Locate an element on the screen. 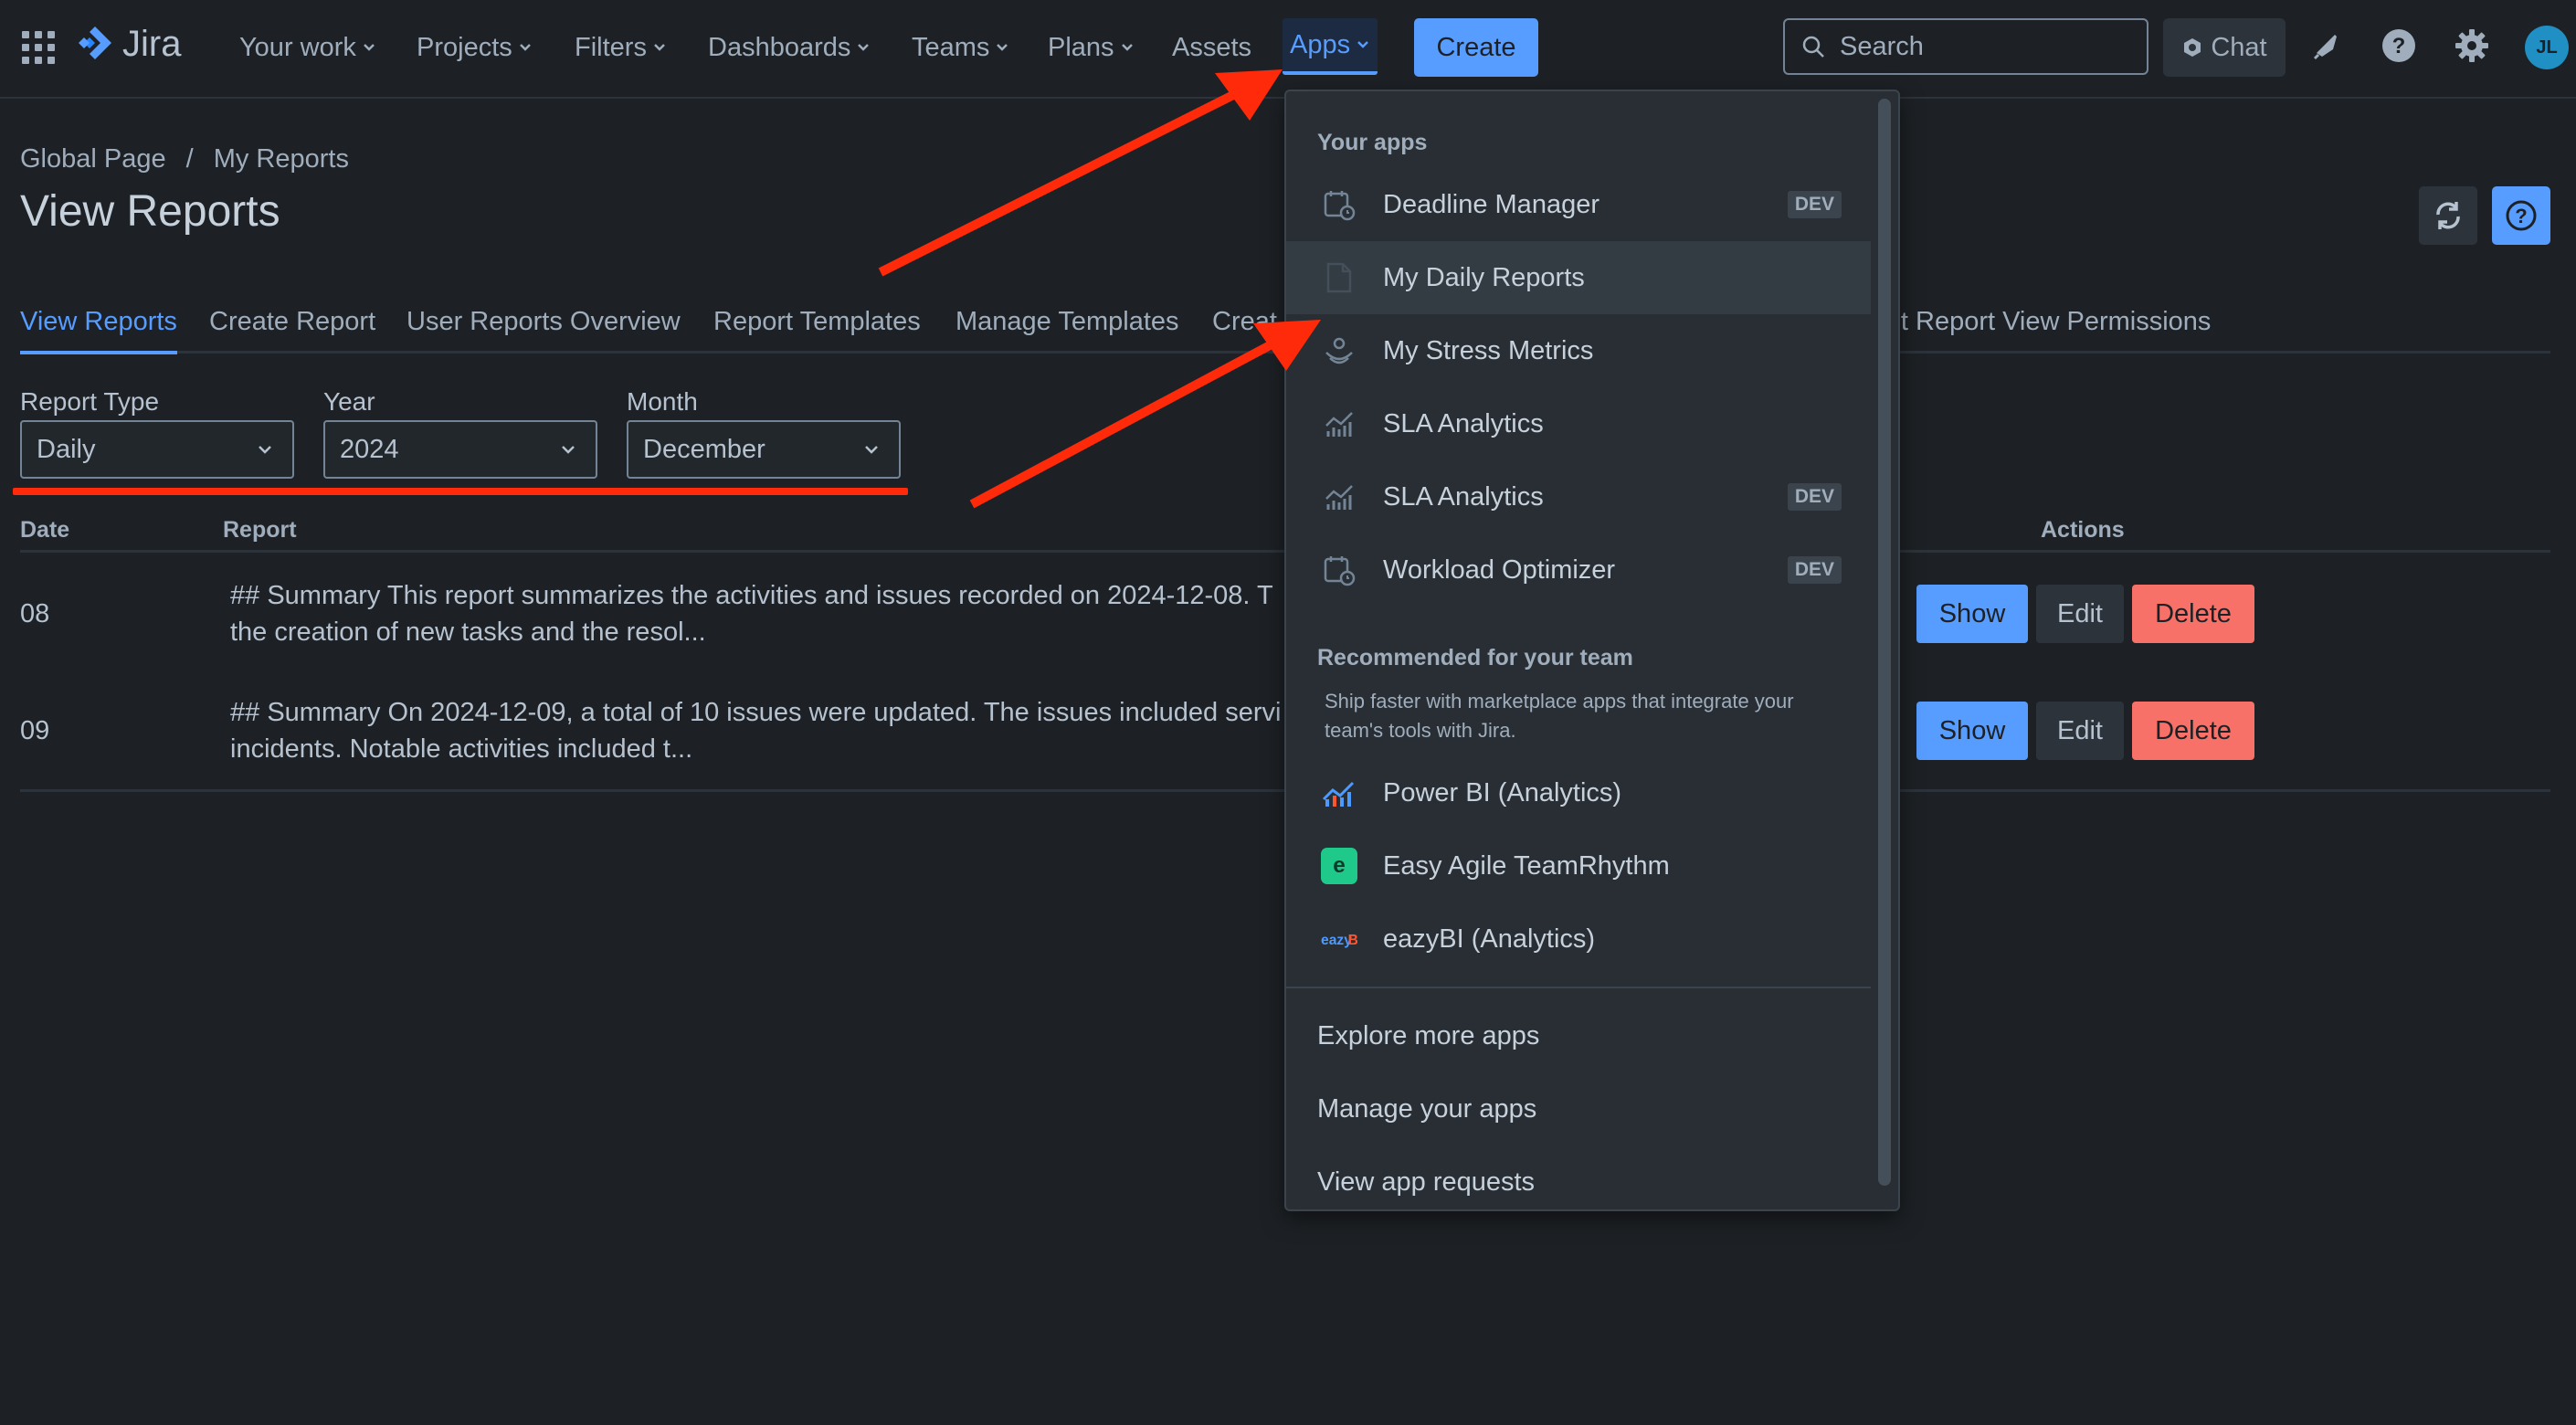  nav-label: Assets is located at coordinates (1212, 47).